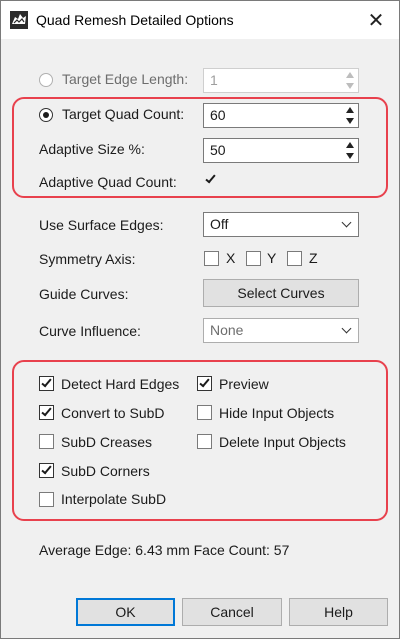 The image size is (400, 639). I want to click on symmetry-axis-label: Symmetry Axis:, so click(87, 259).